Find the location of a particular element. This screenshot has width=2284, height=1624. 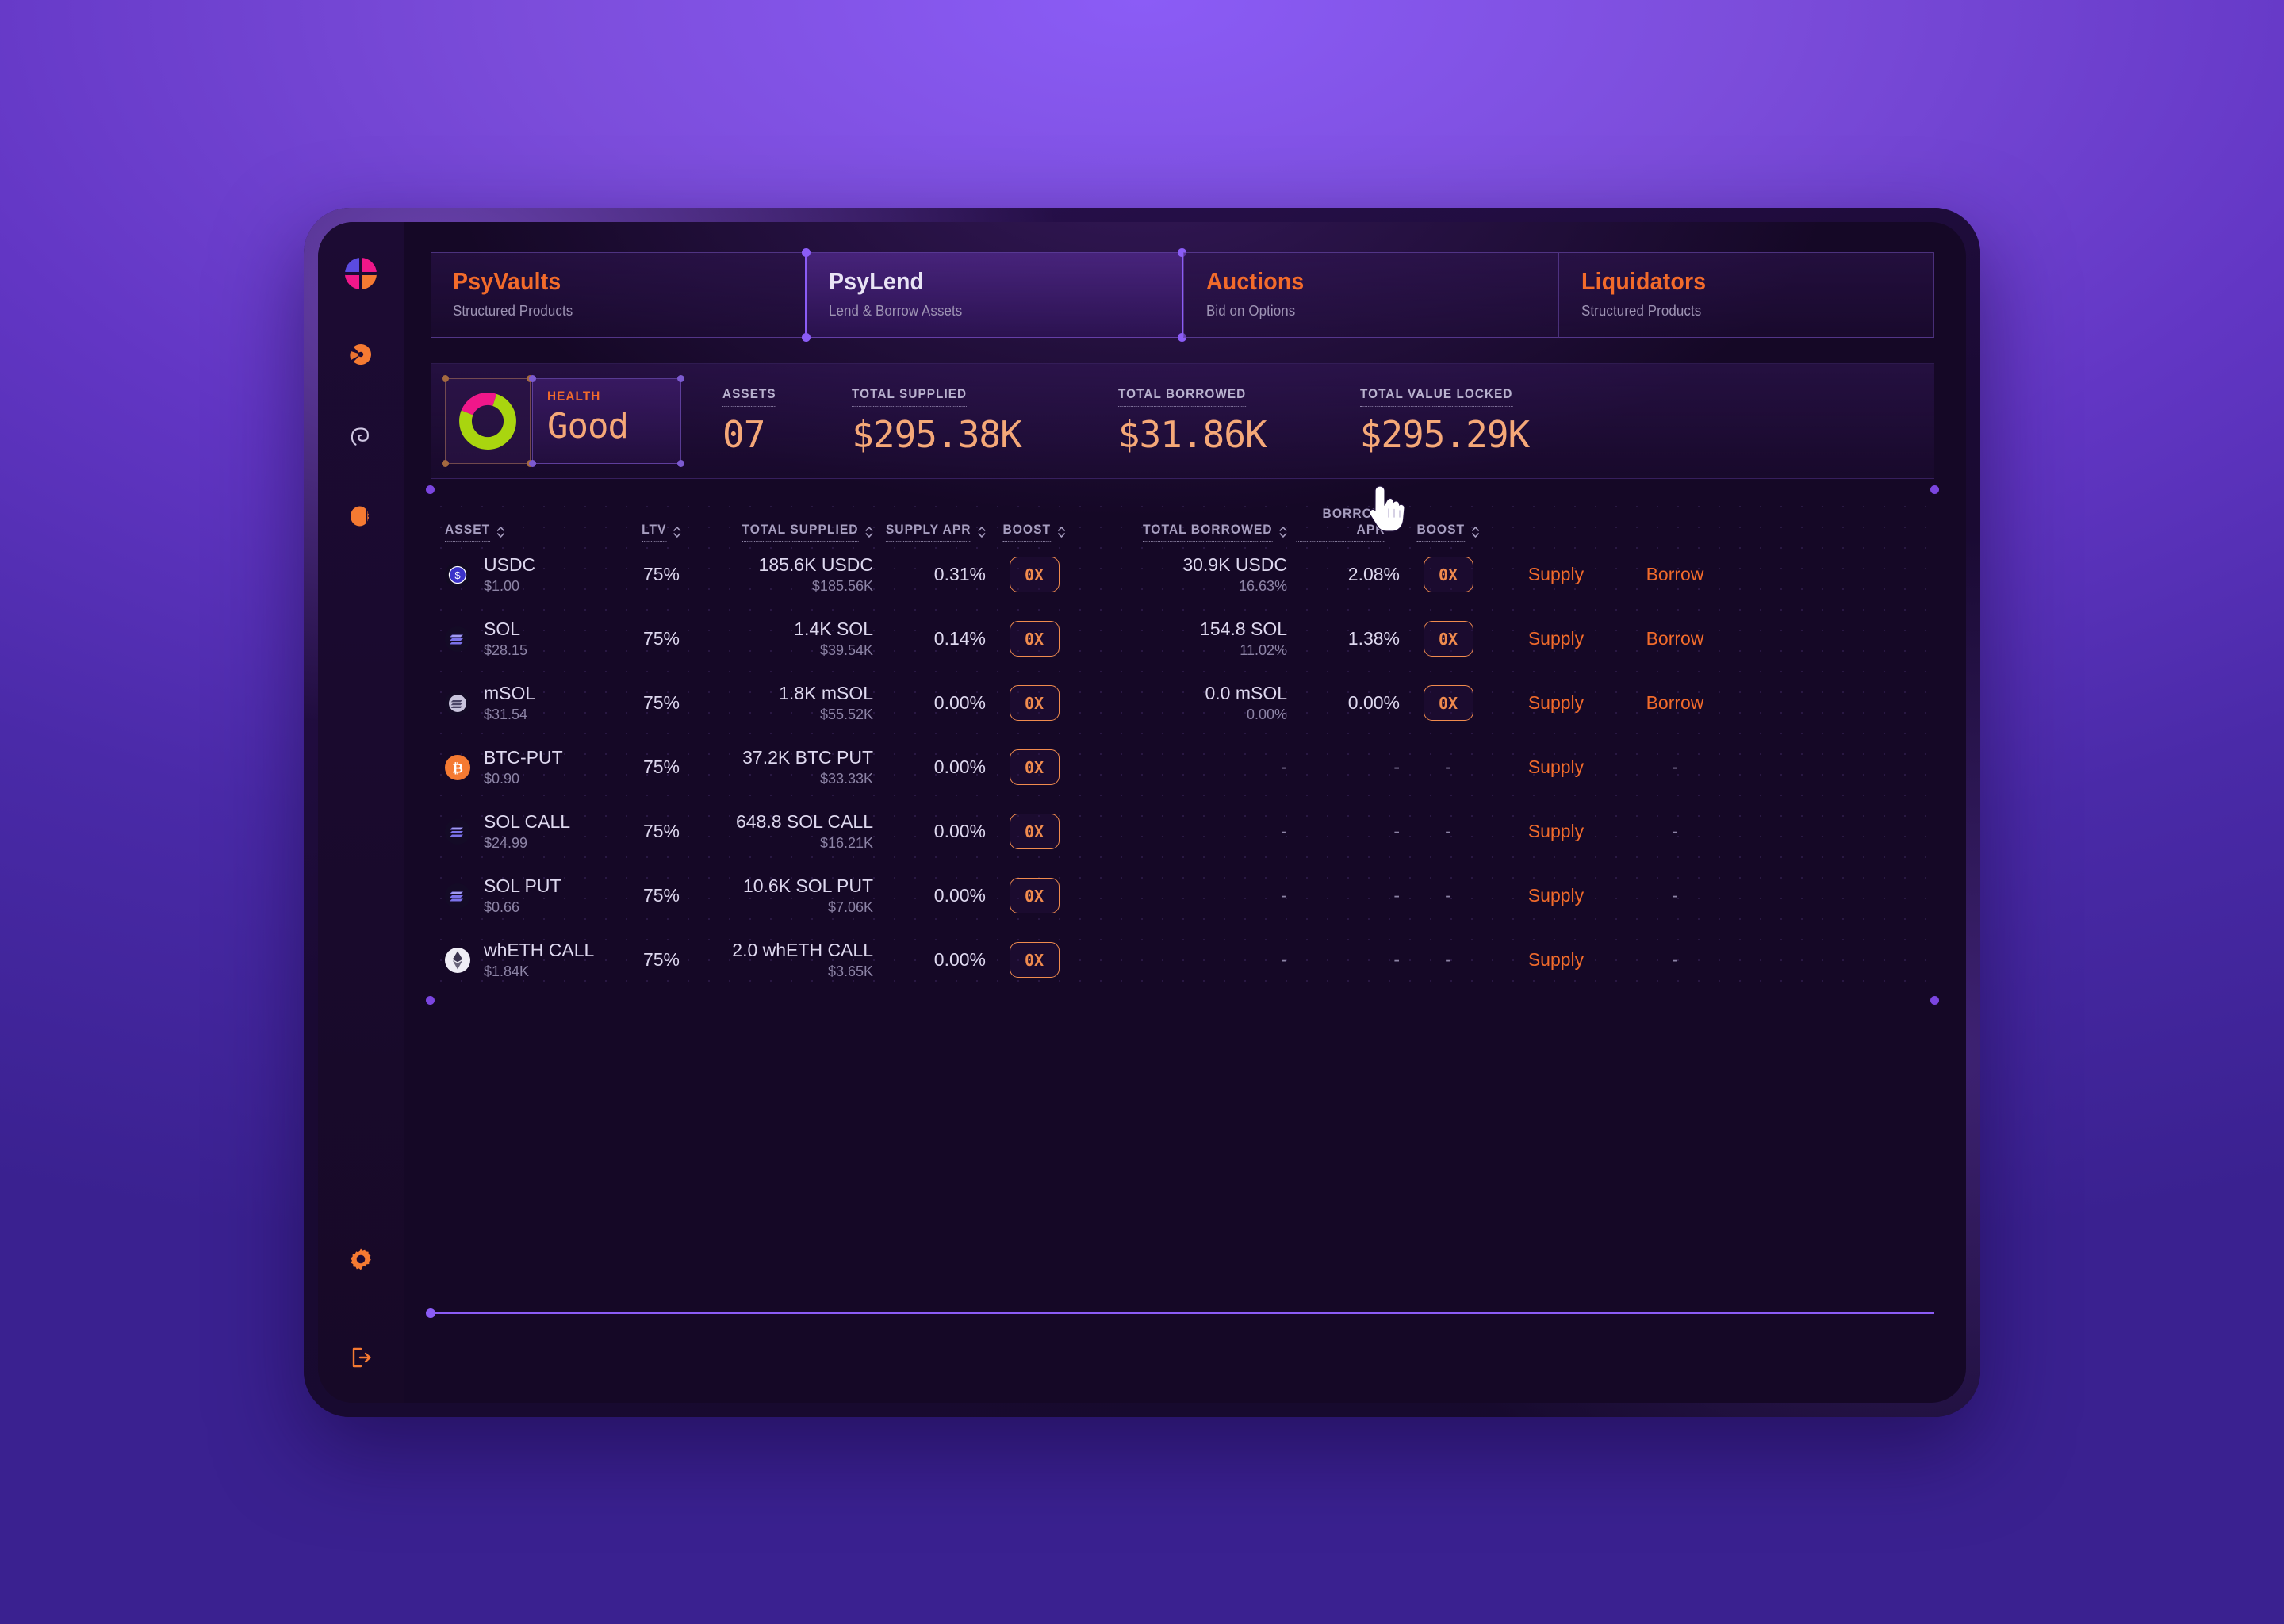

column-header-asset: ASSET is located at coordinates (475, 532).